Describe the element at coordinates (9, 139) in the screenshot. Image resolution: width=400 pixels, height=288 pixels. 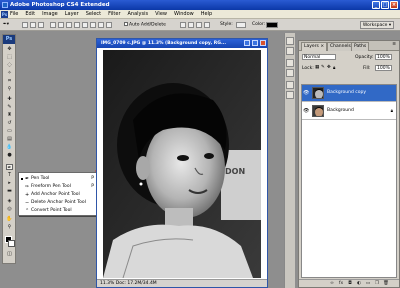
I see `gradient-tool-icon: ▤` at that location.